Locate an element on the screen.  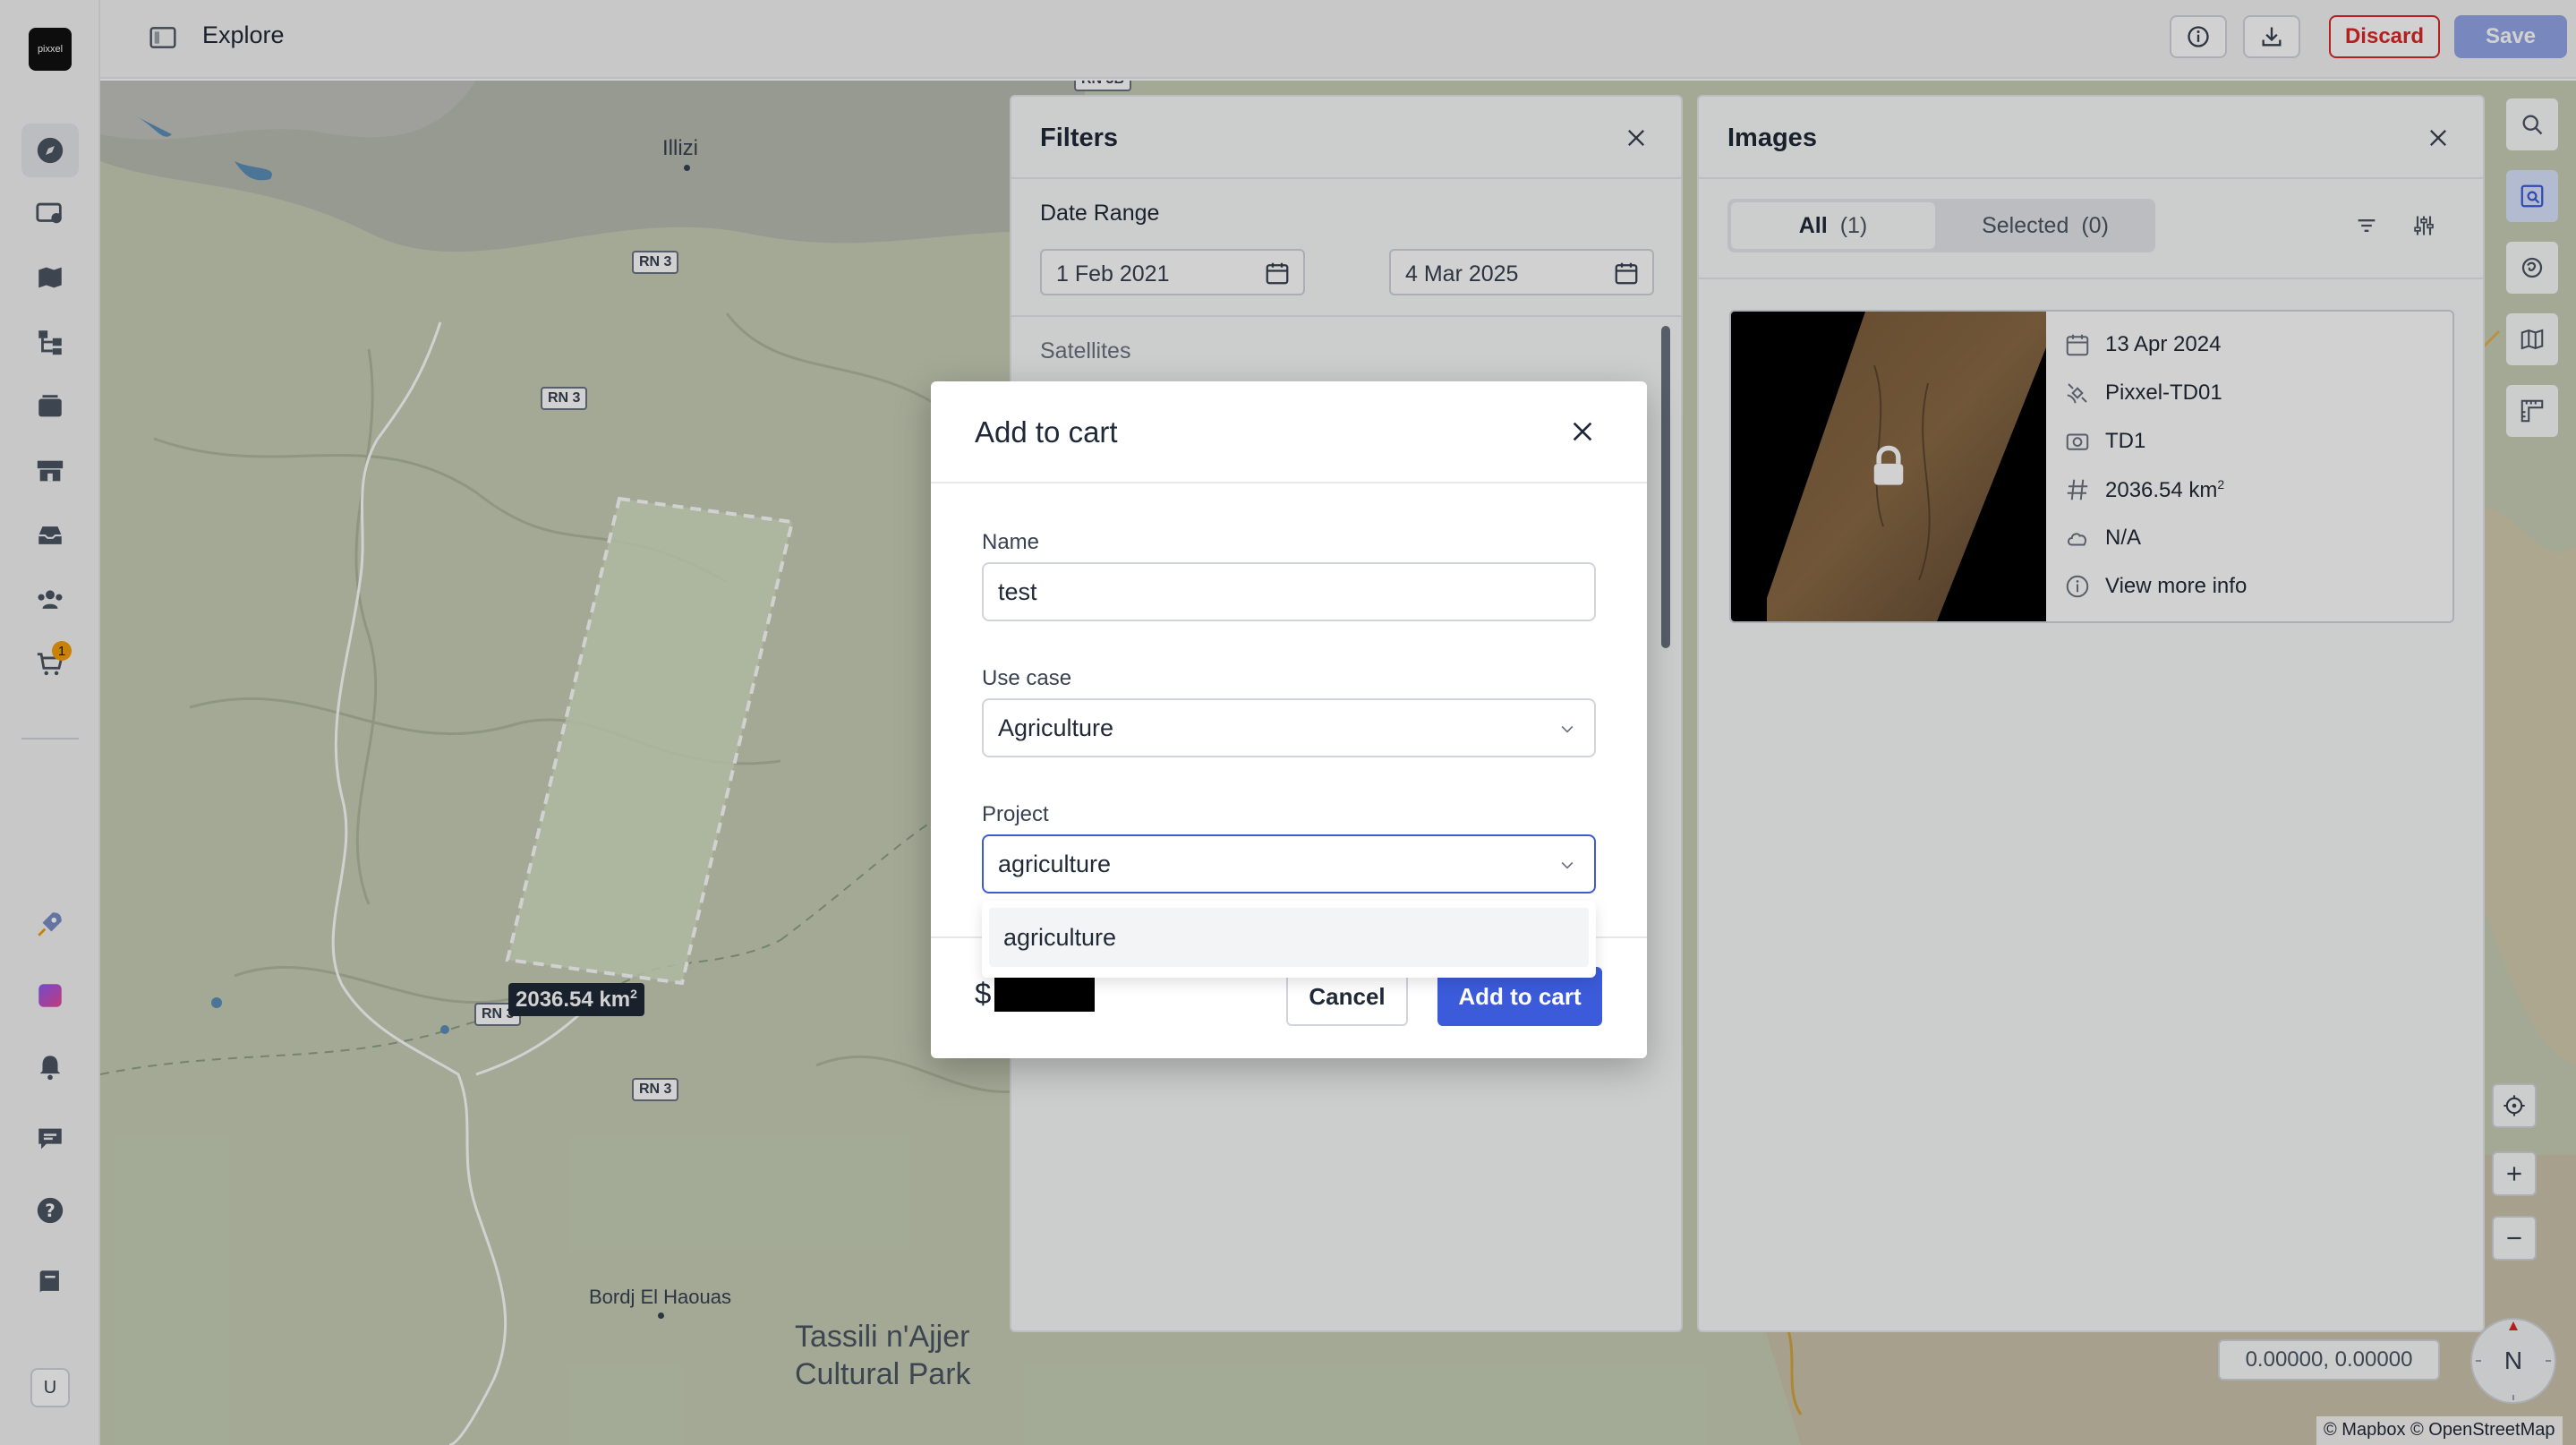
modal-title: Add to cart is located at coordinates (1046, 432).